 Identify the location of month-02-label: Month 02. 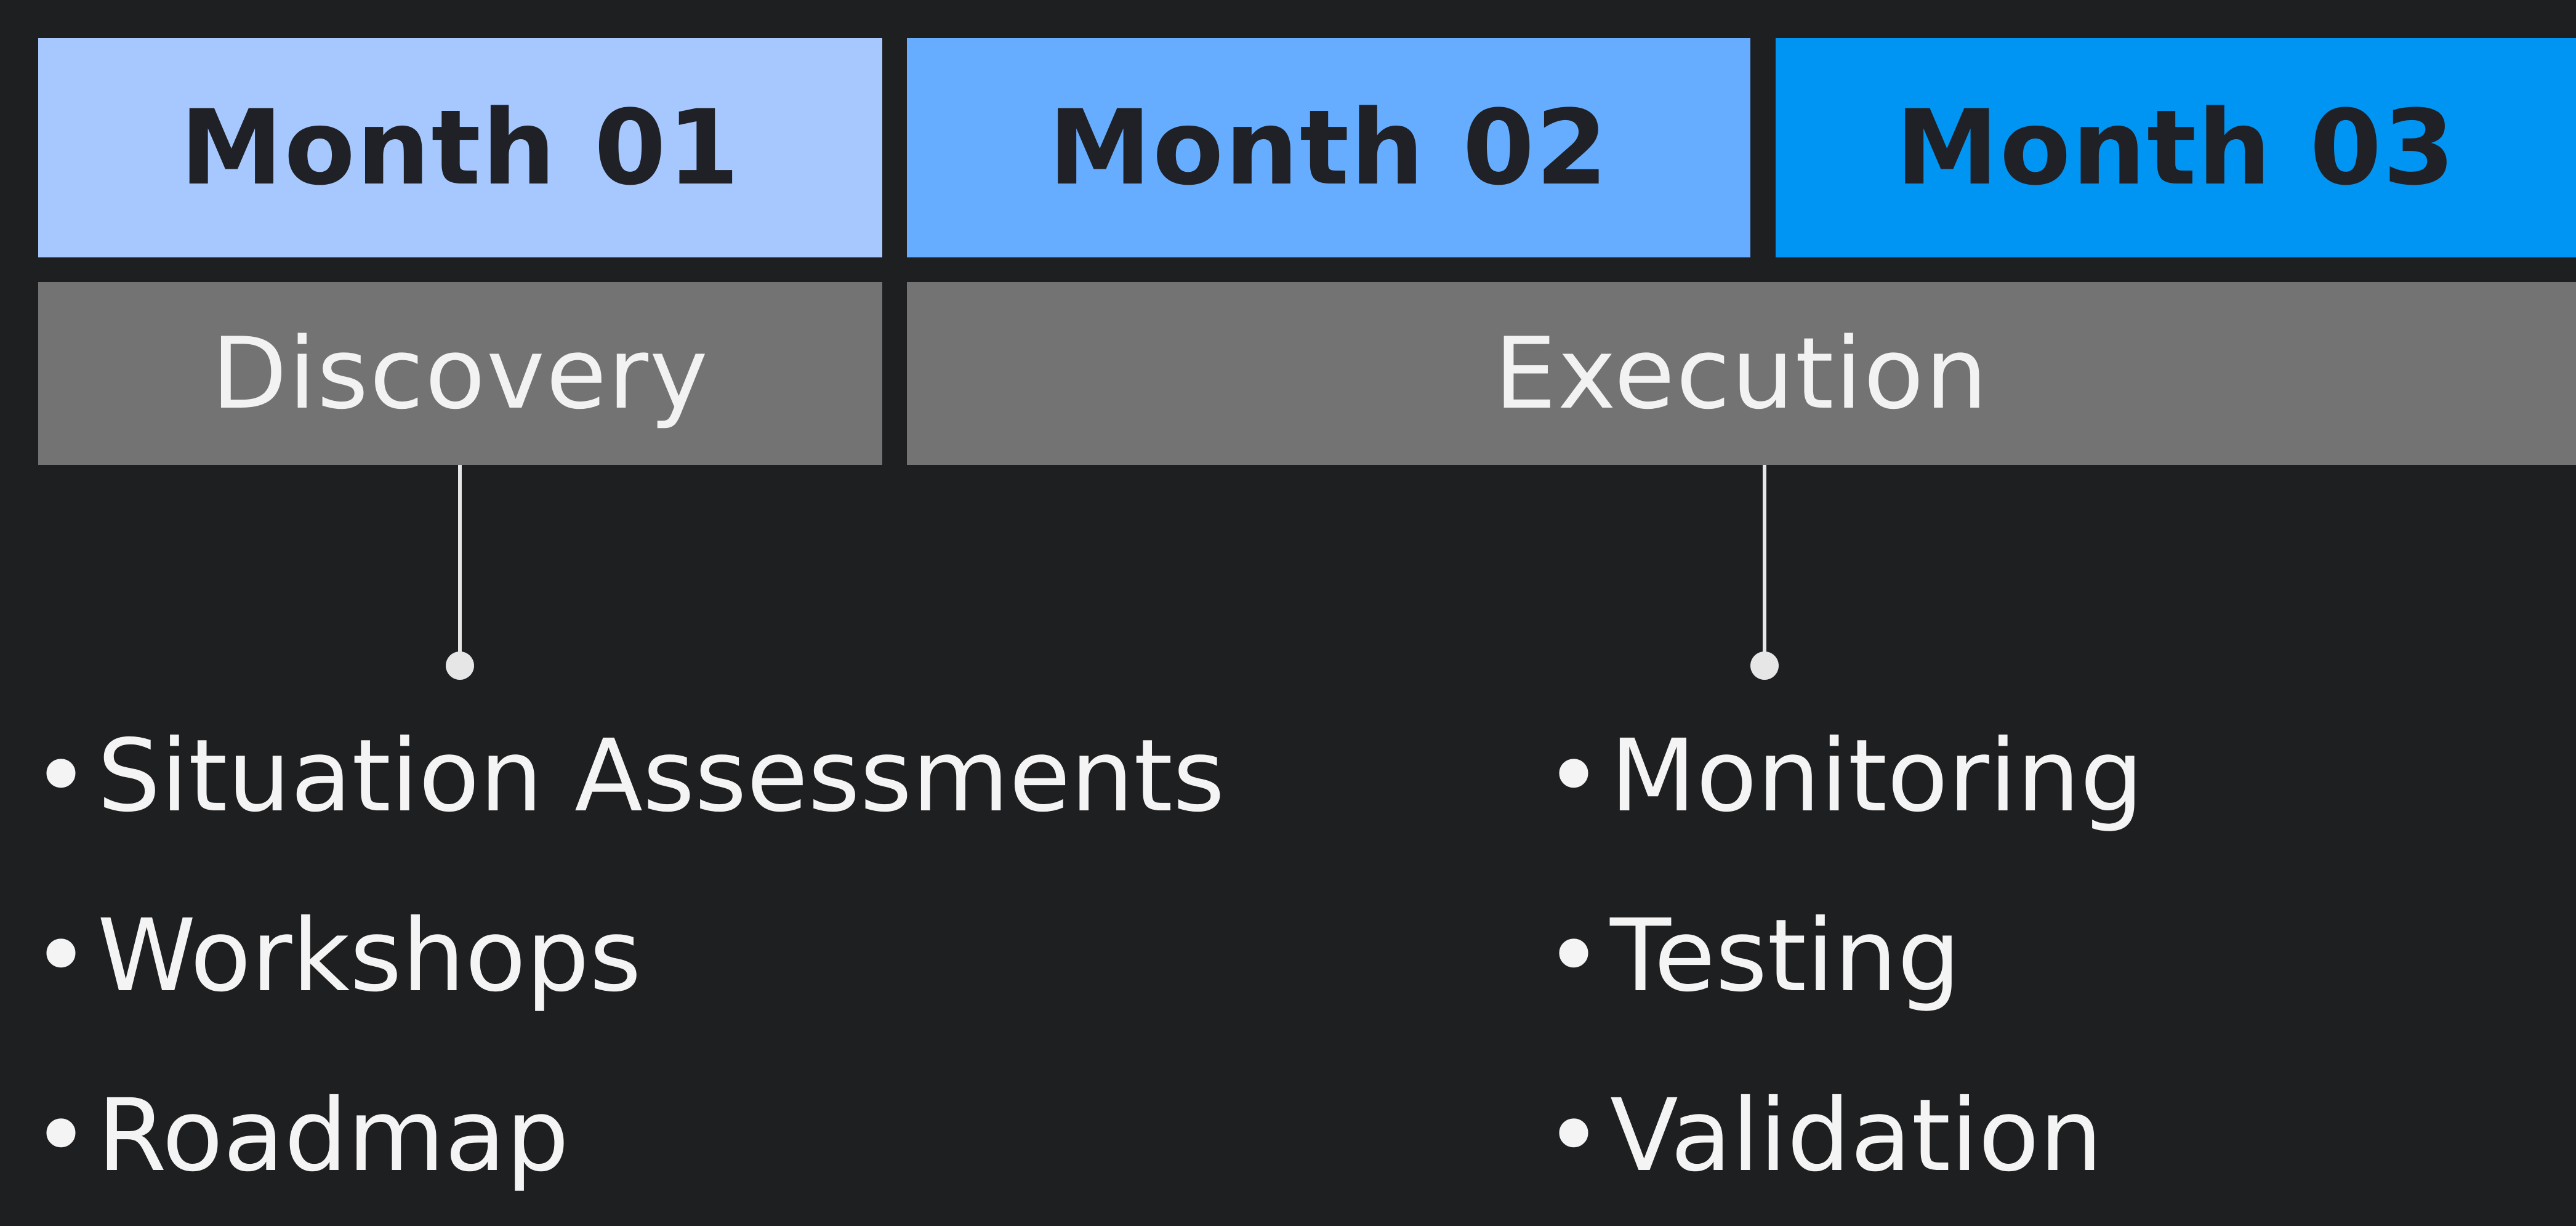
(1328, 147).